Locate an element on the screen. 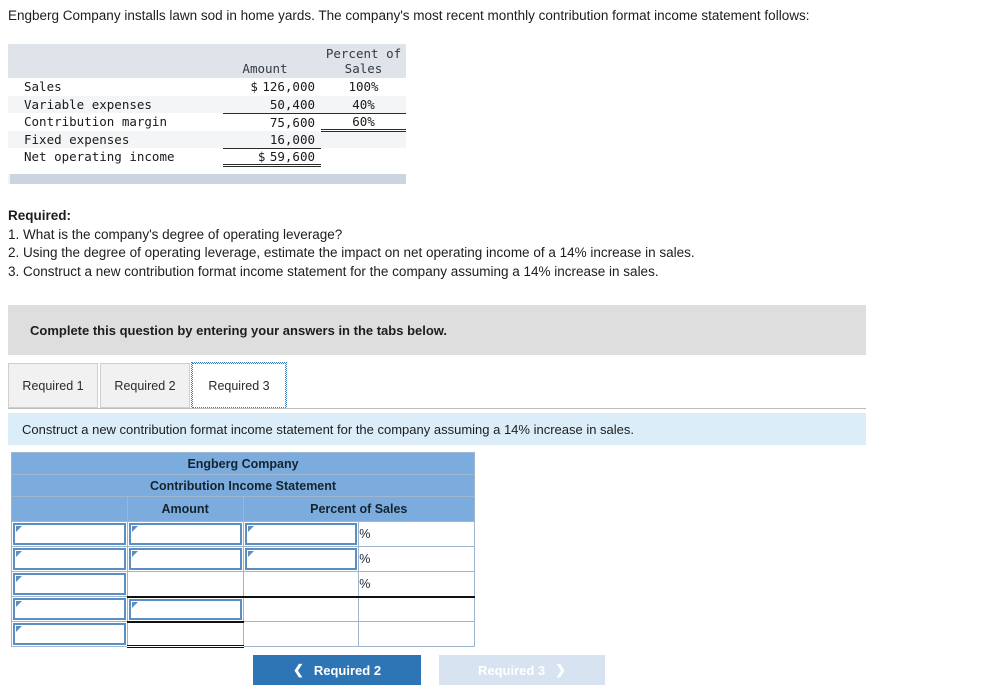  row-label: Variable expenses is located at coordinates (115, 104).